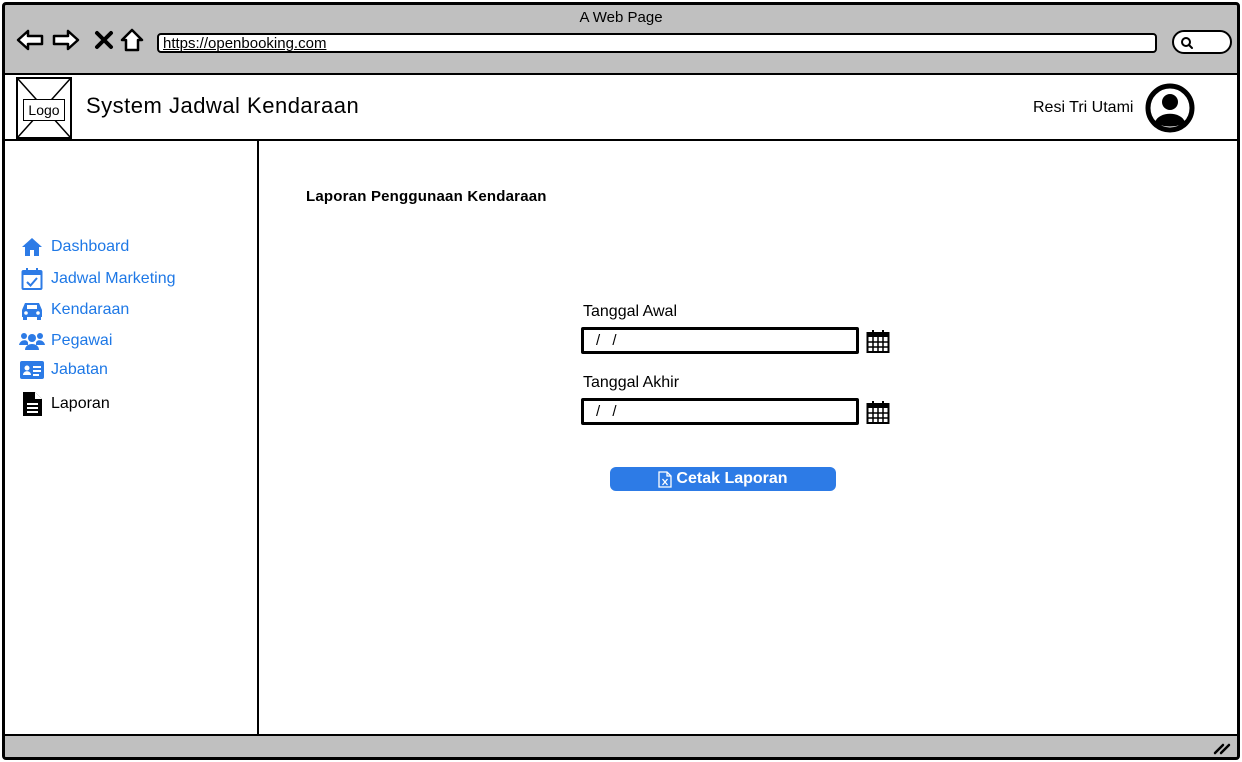 This screenshot has width=1242, height=762. I want to click on print-report-label: Cetak Laporan, so click(732, 478).